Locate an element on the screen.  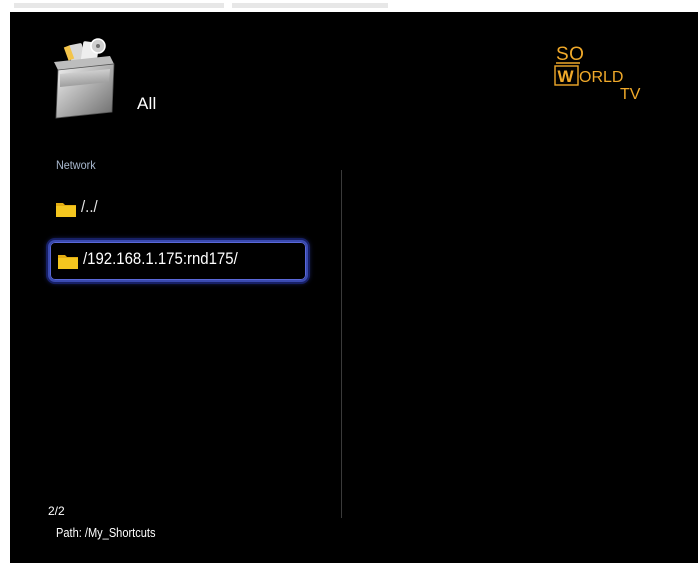
category-label: All is located at coordinates (147, 103).